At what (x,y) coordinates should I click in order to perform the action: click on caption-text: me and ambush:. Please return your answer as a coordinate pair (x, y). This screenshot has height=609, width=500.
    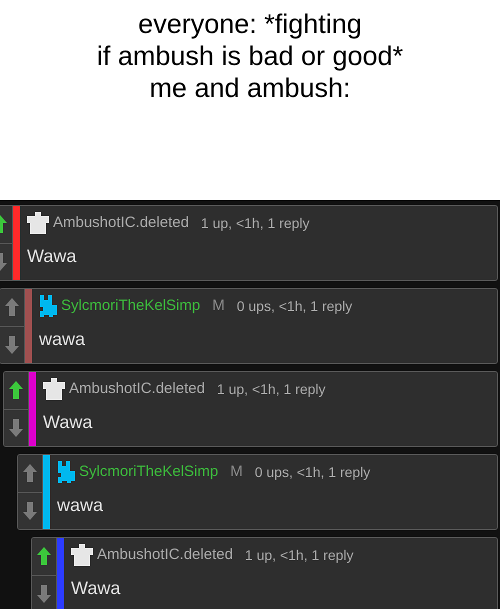
    Looking at the image, I should click on (250, 88).